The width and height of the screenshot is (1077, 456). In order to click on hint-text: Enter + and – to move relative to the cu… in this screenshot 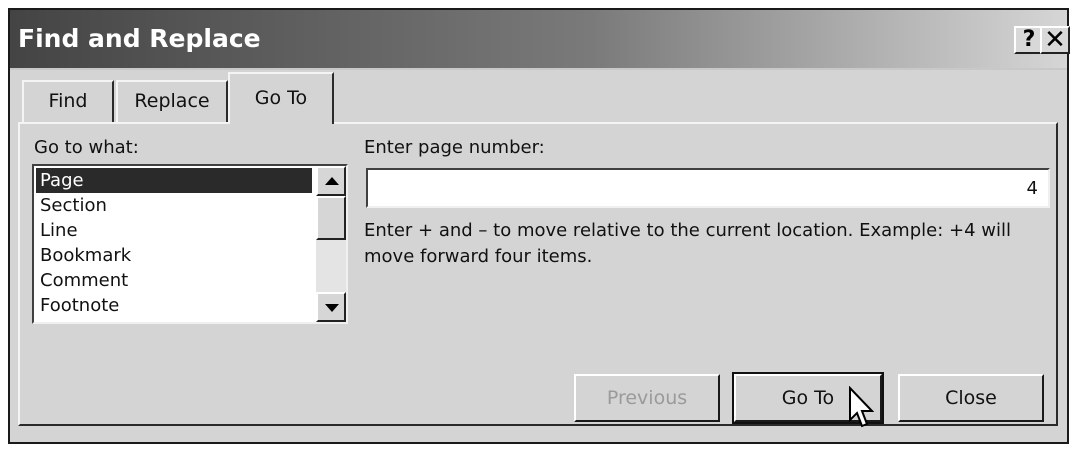, I will do `click(687, 243)`.